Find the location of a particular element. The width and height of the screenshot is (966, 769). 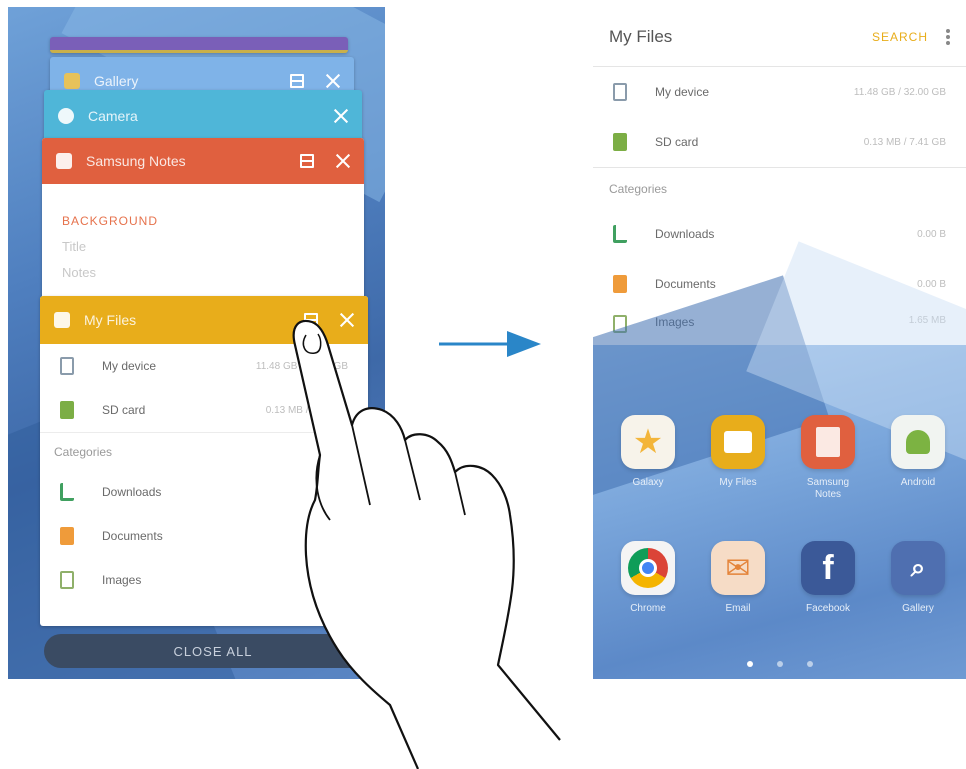

camera-app-icon is located at coordinates (66, 116).